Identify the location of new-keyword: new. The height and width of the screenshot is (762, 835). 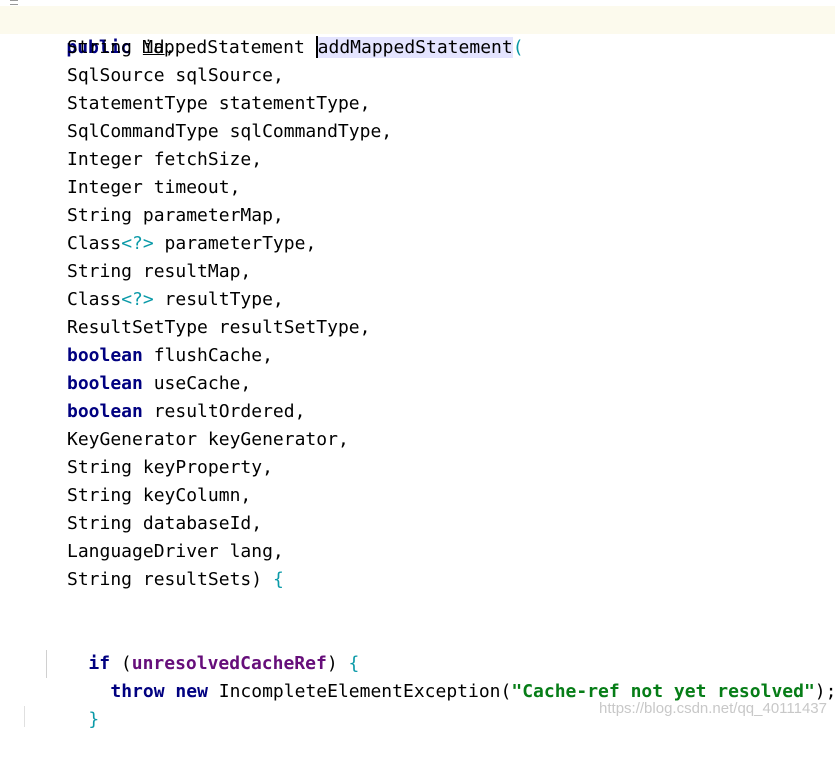
(191, 691).